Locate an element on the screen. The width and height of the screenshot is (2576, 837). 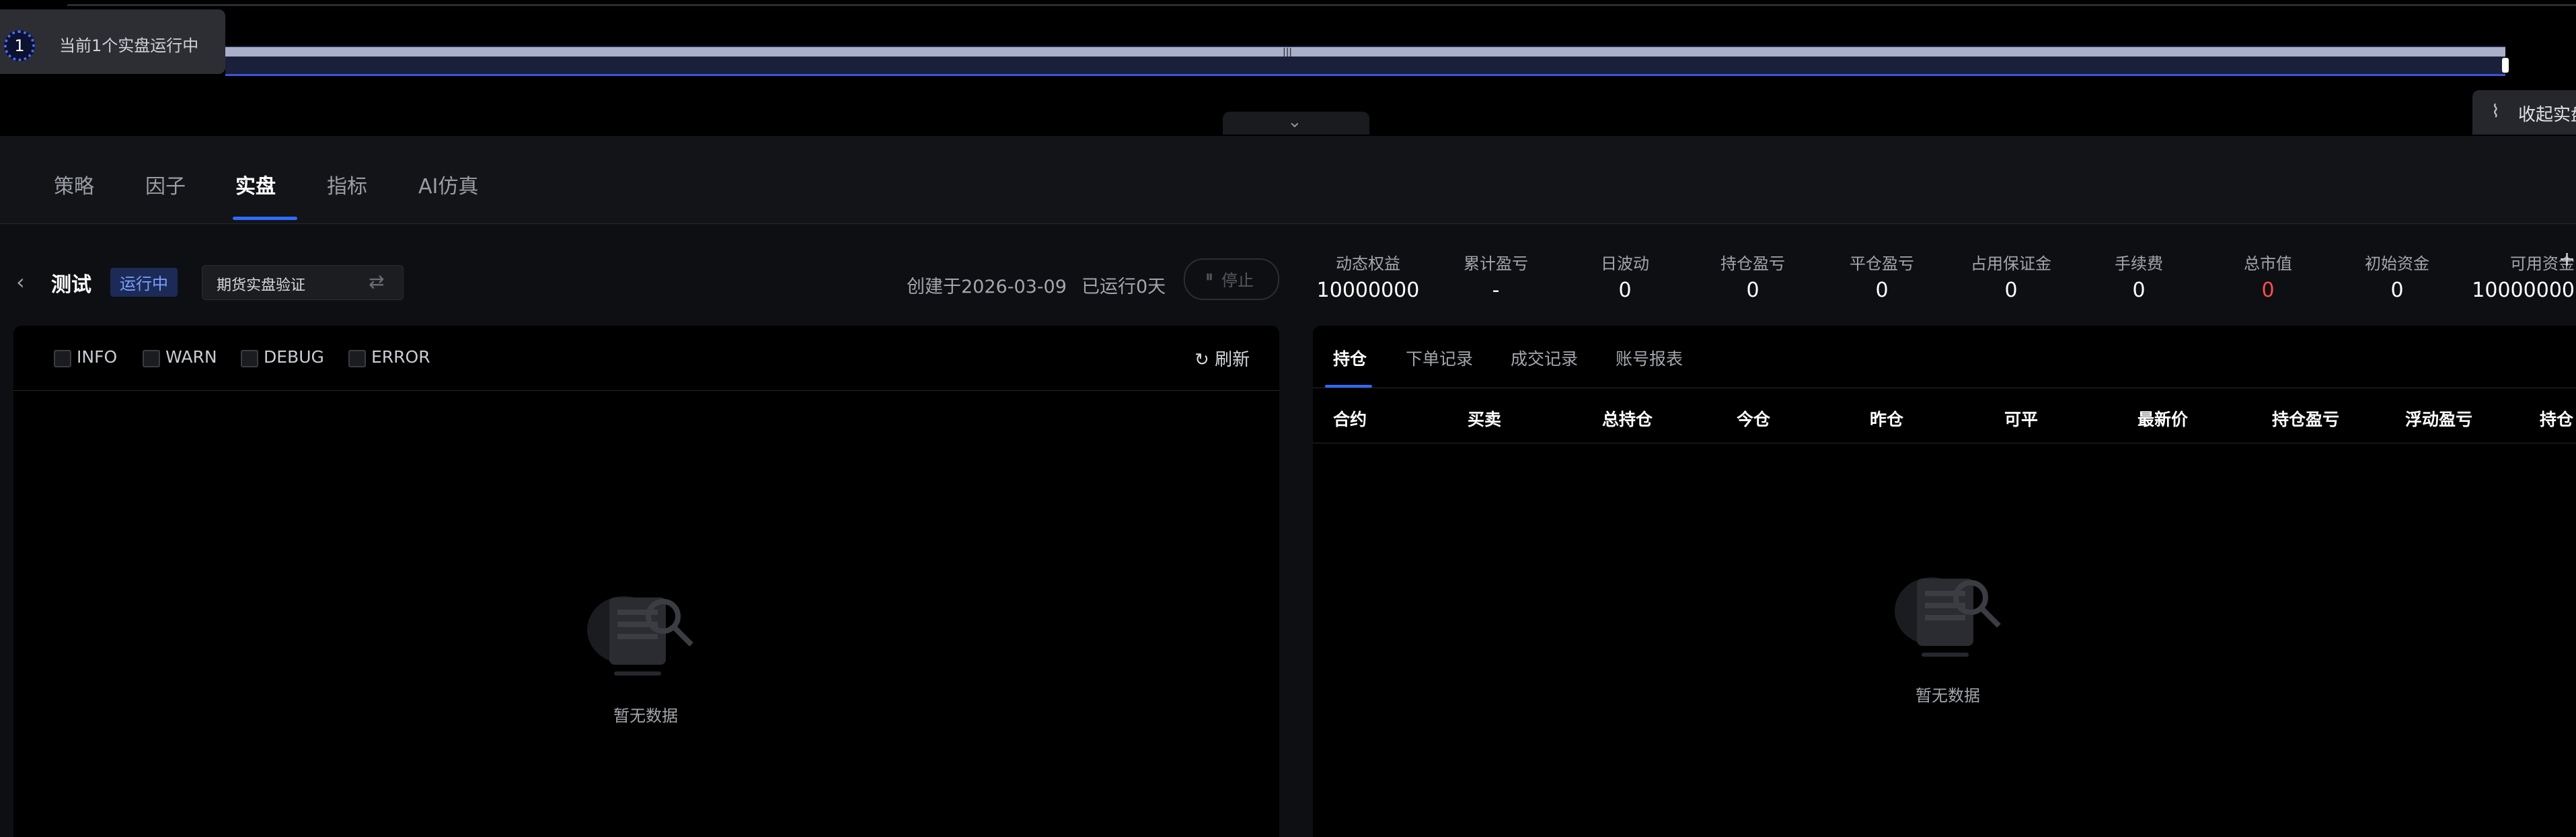
filter-error-label: ERROR is located at coordinates (400, 357).